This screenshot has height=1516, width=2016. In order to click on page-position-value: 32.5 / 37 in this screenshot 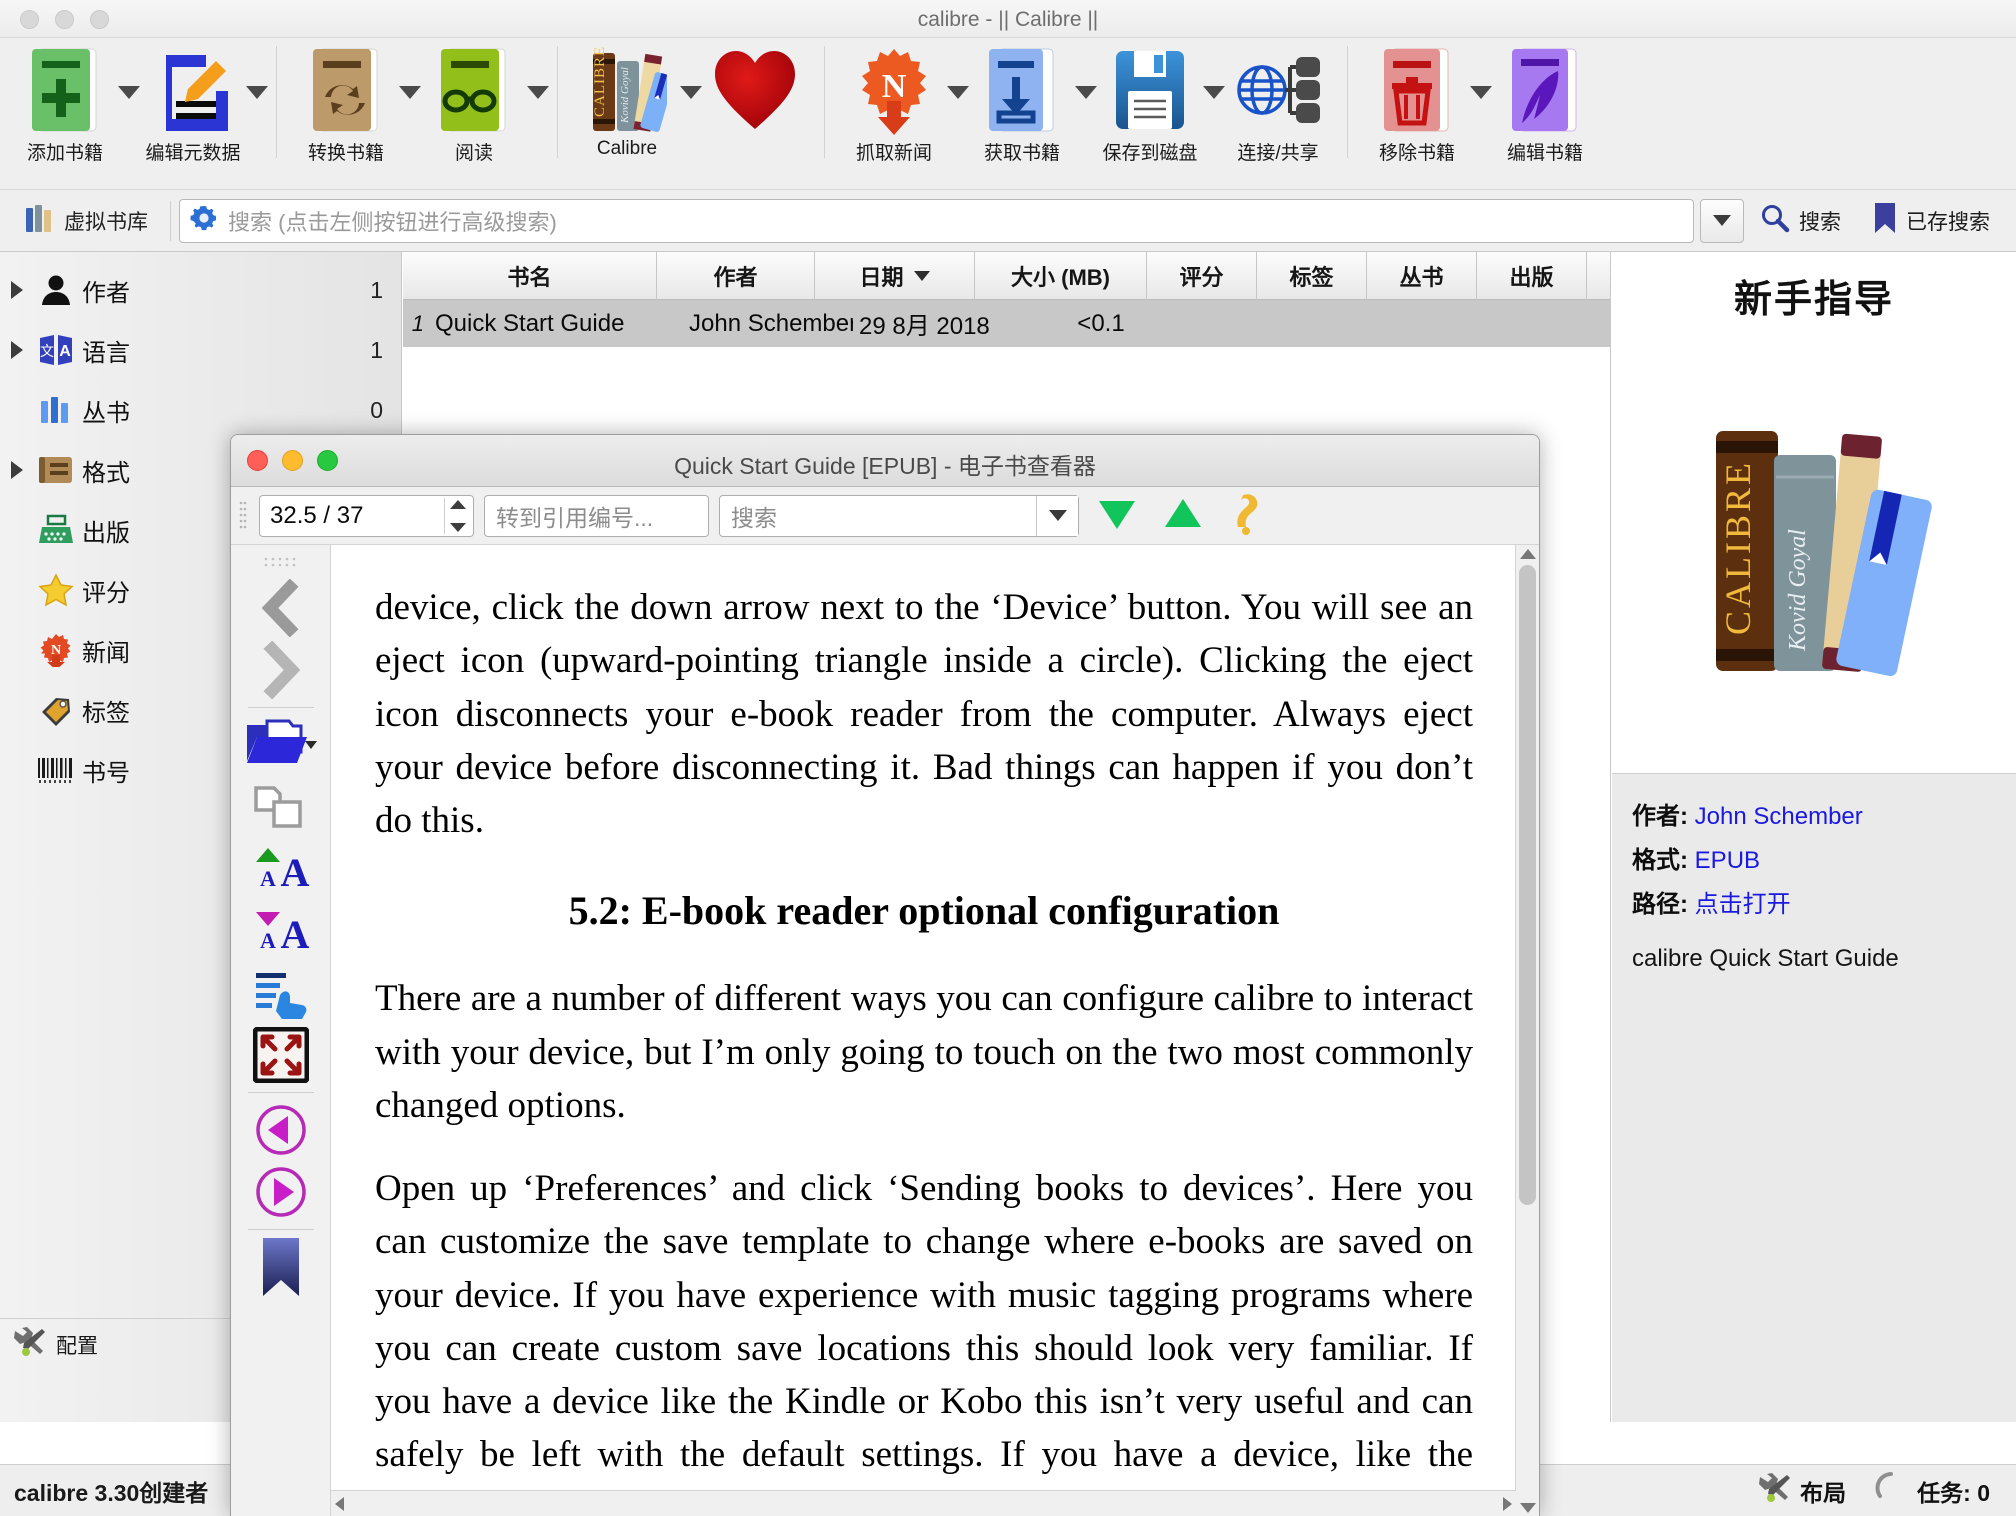, I will do `click(317, 515)`.